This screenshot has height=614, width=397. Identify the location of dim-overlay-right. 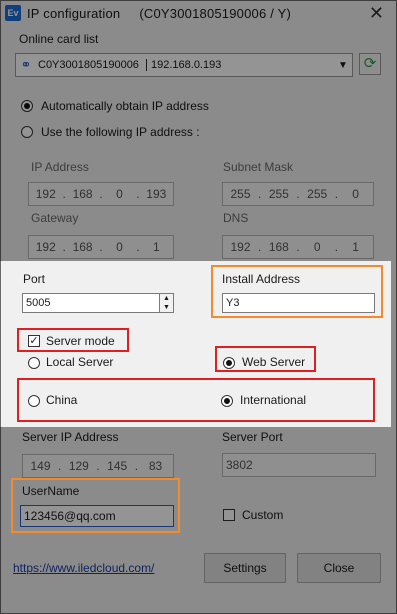
(394, 344).